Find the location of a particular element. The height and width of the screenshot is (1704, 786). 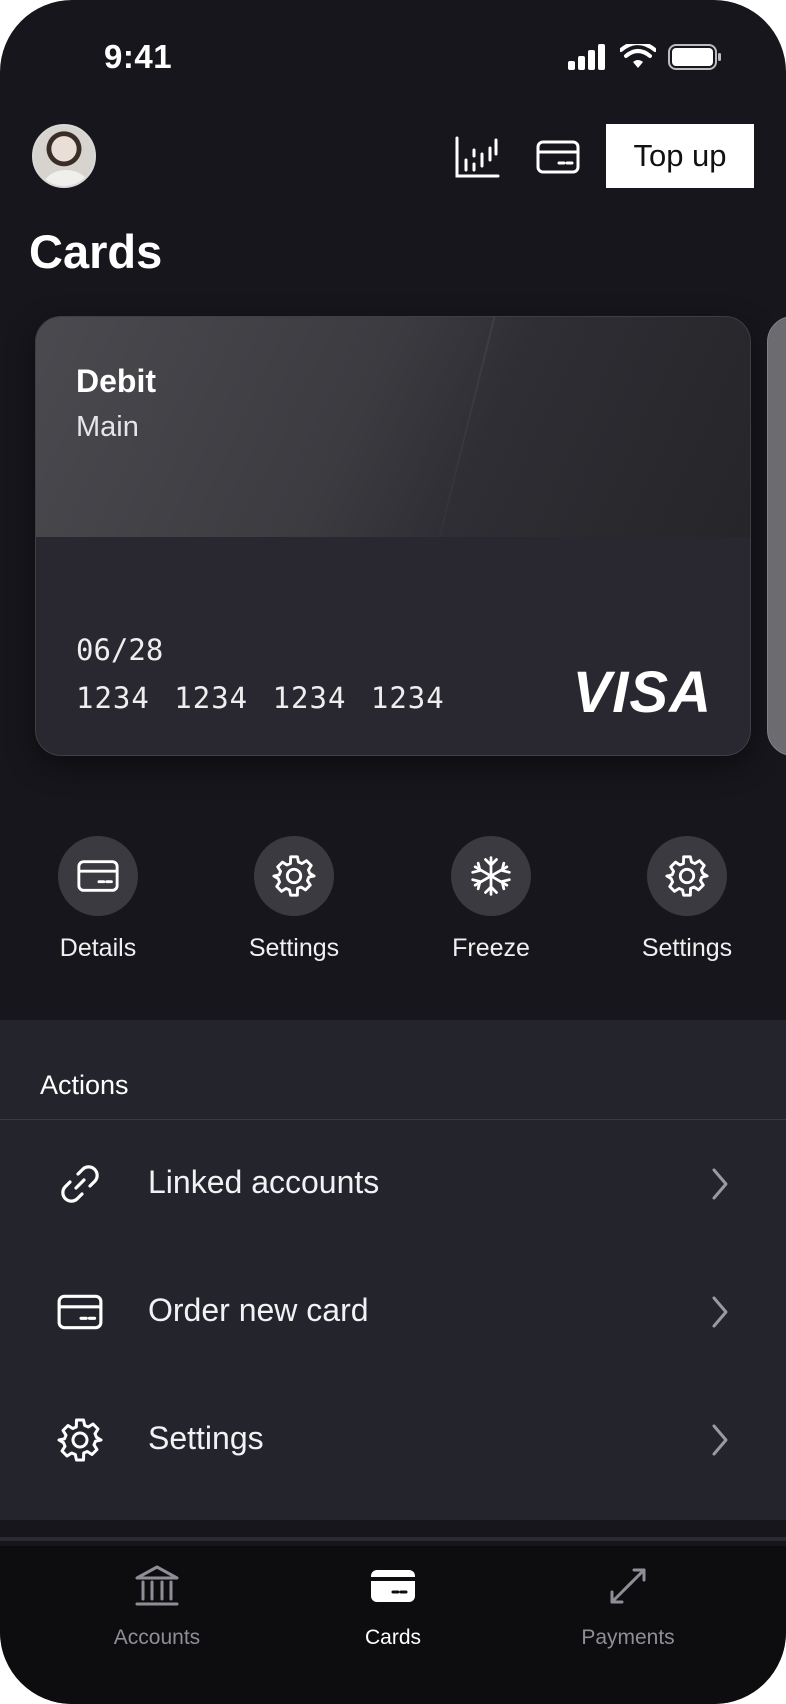

action-row-label: Order new card is located at coordinates (258, 1310).